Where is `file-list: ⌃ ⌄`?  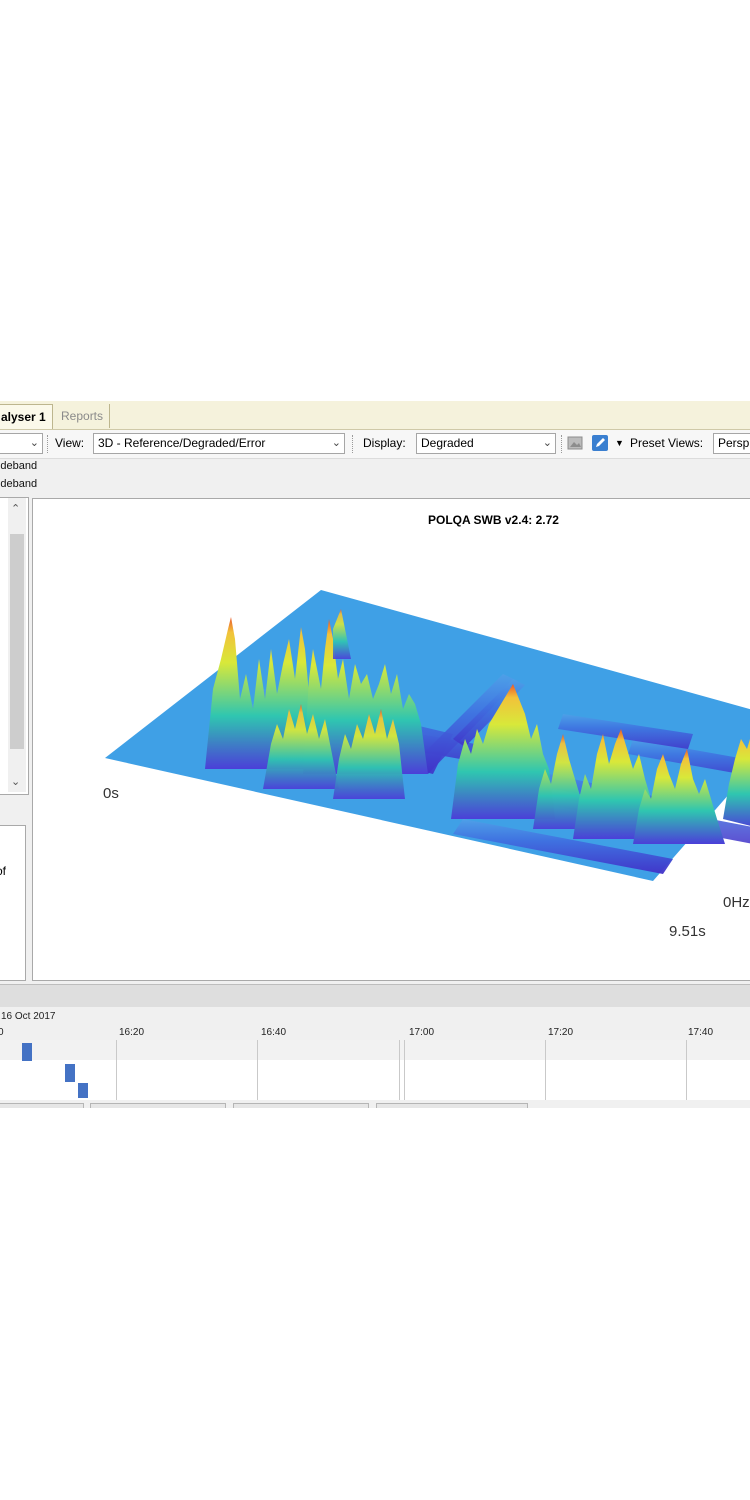
file-list: ⌃ ⌄ is located at coordinates (14, 646).